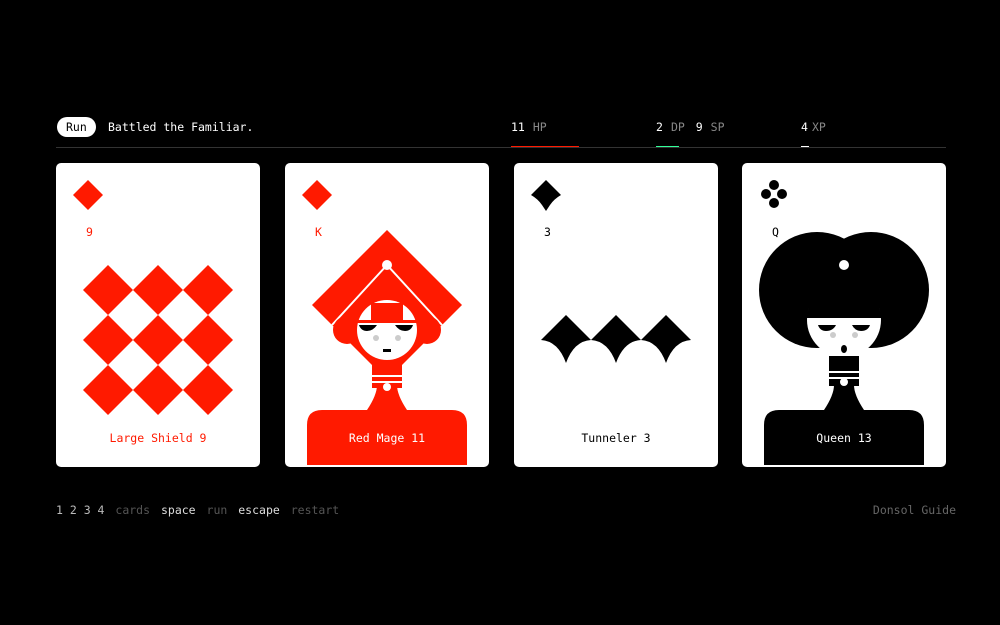  What do you see at coordinates (76, 127) in the screenshot?
I see `run-button: Run` at bounding box center [76, 127].